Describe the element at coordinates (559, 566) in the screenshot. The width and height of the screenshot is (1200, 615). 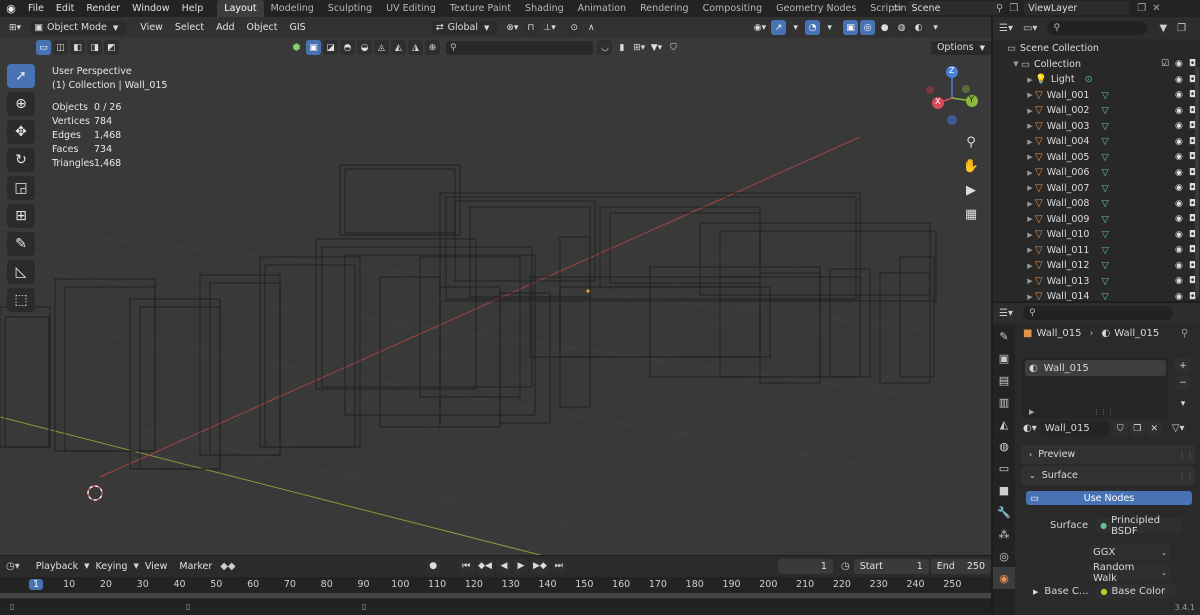
I see `jump-end-icon: ⏭` at that location.